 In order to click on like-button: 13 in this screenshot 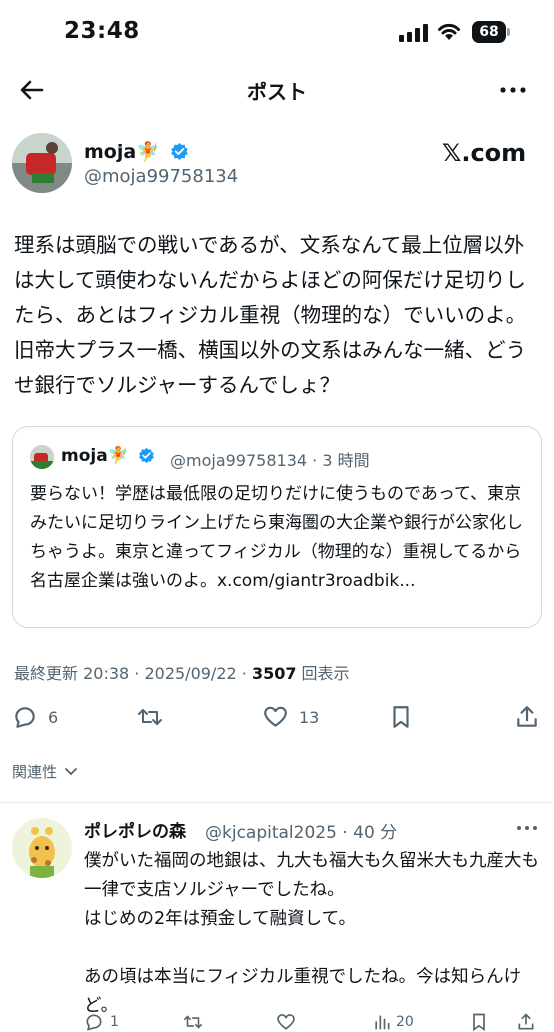, I will do `click(290, 717)`.